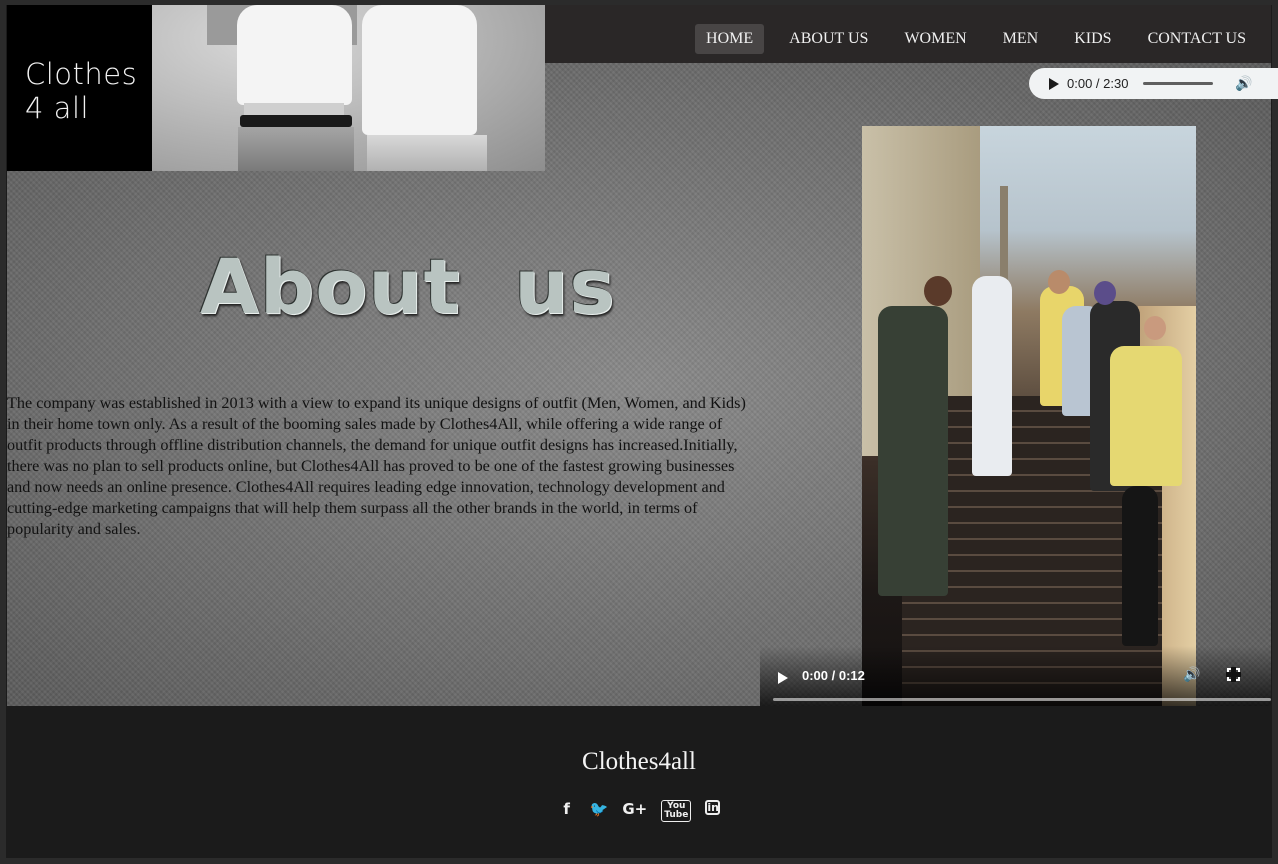  Describe the element at coordinates (828, 39) in the screenshot. I see `nav-about-us: ABOUT US` at that location.